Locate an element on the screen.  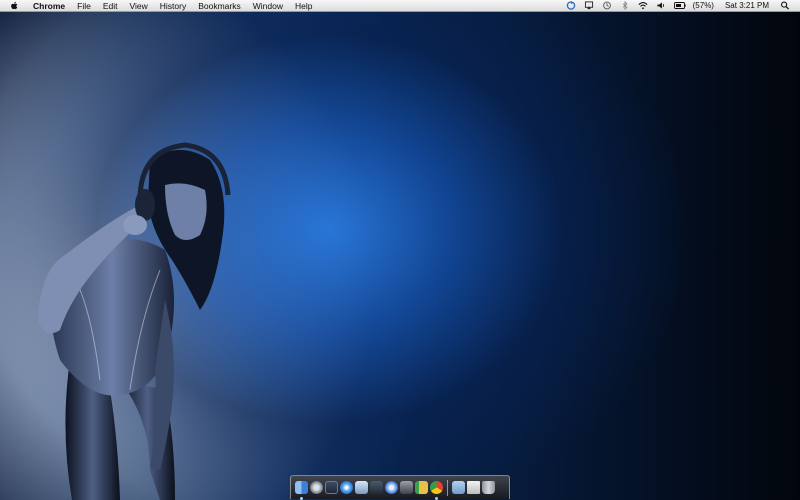
mail-stack-icon is located at coordinates (473, 487).